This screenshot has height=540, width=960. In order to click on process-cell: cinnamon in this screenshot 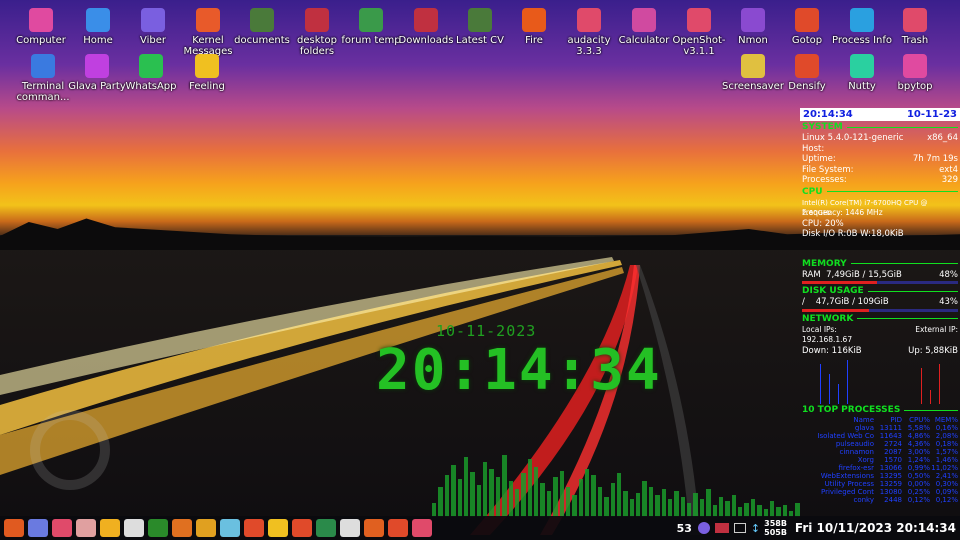, I will do `click(857, 452)`.